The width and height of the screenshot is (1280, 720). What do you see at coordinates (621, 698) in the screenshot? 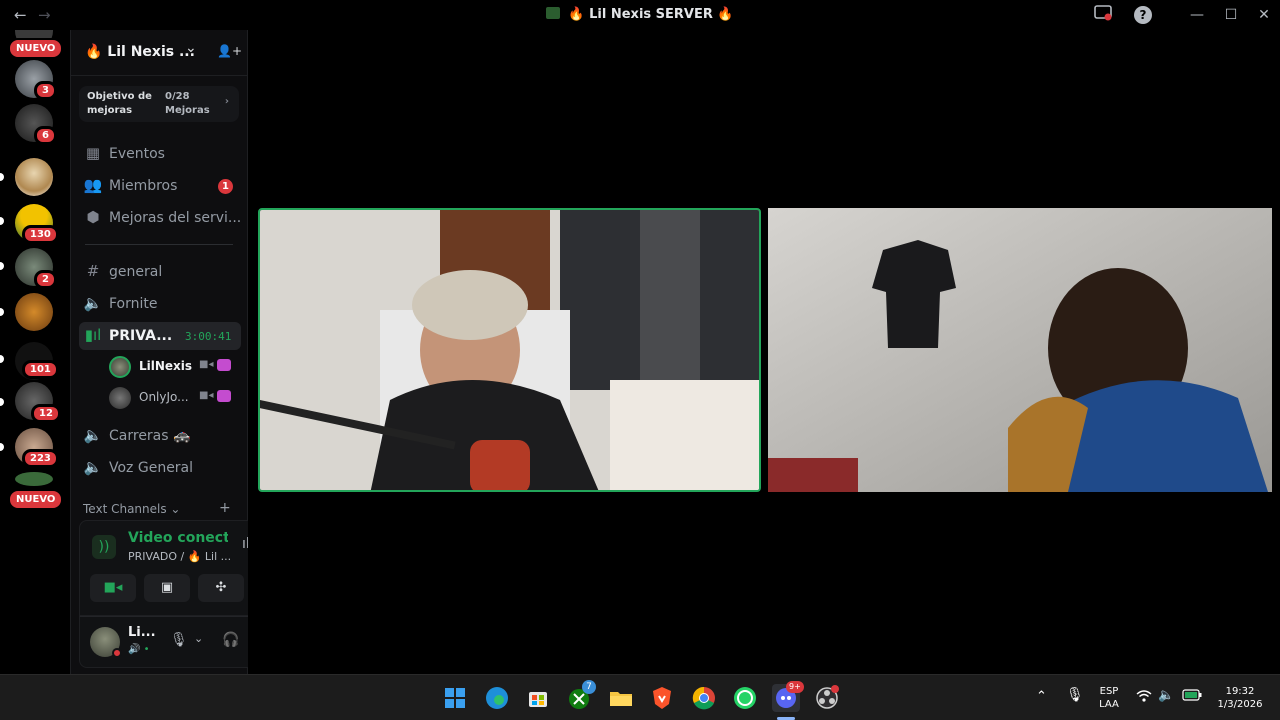
I see `file-explorer-icon` at bounding box center [621, 698].